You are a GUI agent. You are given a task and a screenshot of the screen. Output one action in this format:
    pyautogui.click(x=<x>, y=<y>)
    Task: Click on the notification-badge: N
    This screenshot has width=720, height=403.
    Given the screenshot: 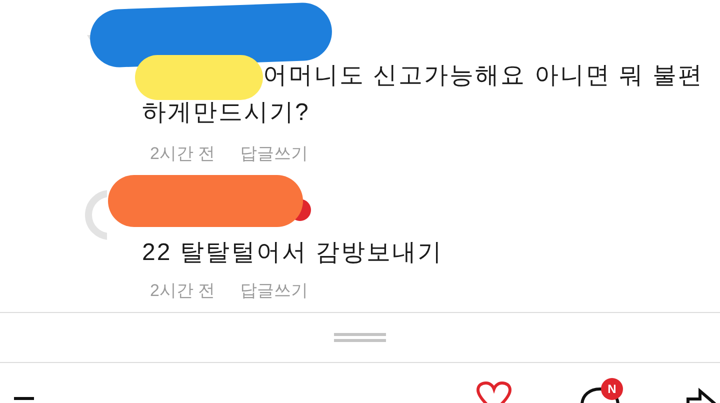 What is the action you would take?
    pyautogui.click(x=612, y=389)
    